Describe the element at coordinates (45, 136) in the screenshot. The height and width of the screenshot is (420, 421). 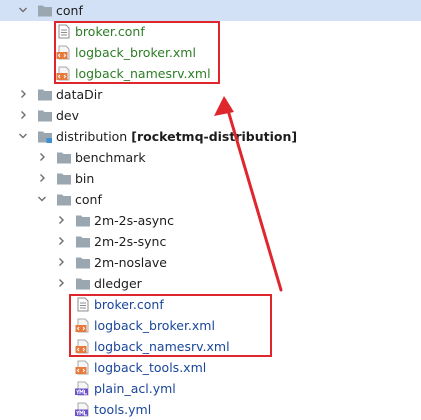
I see `module-folder-icon` at that location.